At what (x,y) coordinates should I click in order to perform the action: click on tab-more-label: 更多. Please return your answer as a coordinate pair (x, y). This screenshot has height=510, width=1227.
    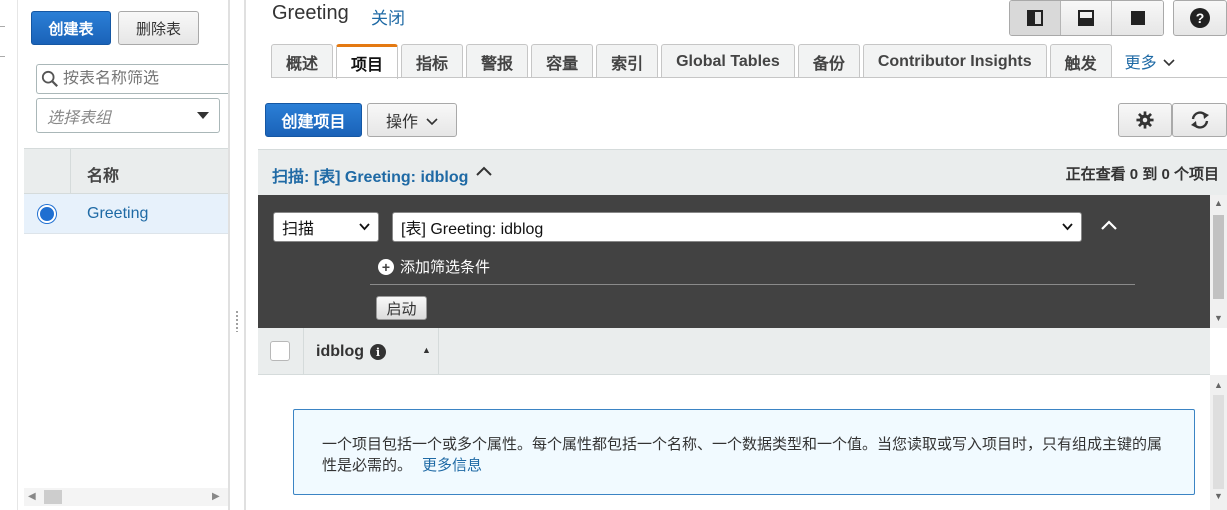
    Looking at the image, I should click on (1140, 63).